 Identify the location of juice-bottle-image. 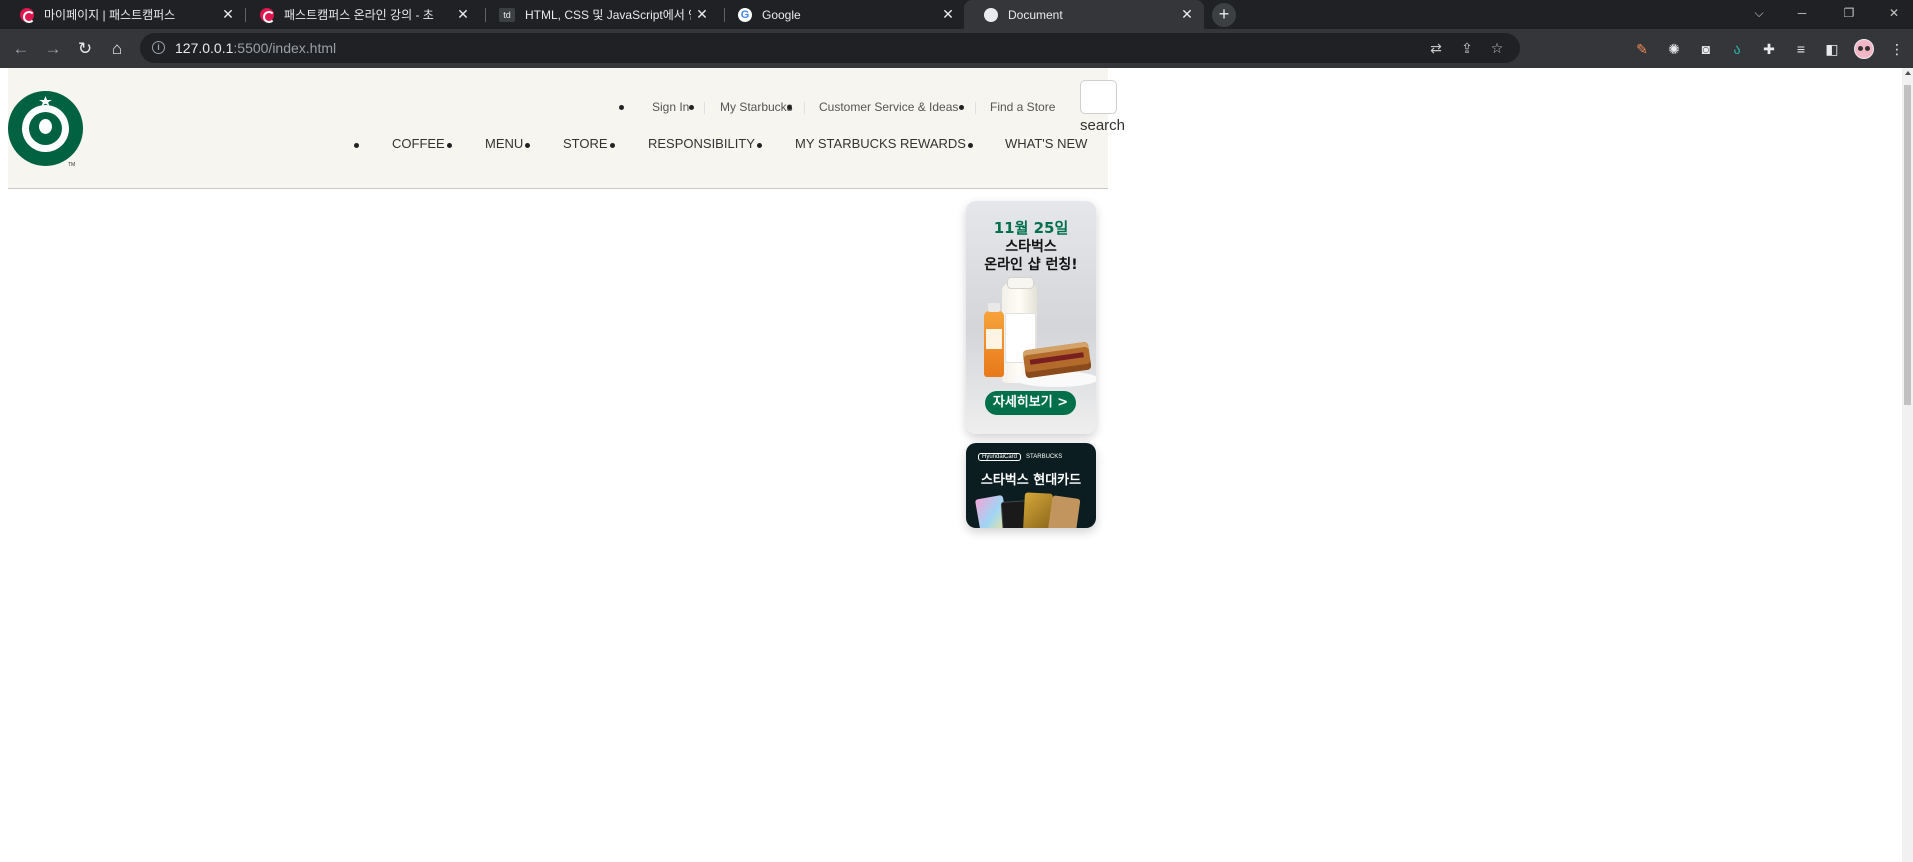
(994, 340).